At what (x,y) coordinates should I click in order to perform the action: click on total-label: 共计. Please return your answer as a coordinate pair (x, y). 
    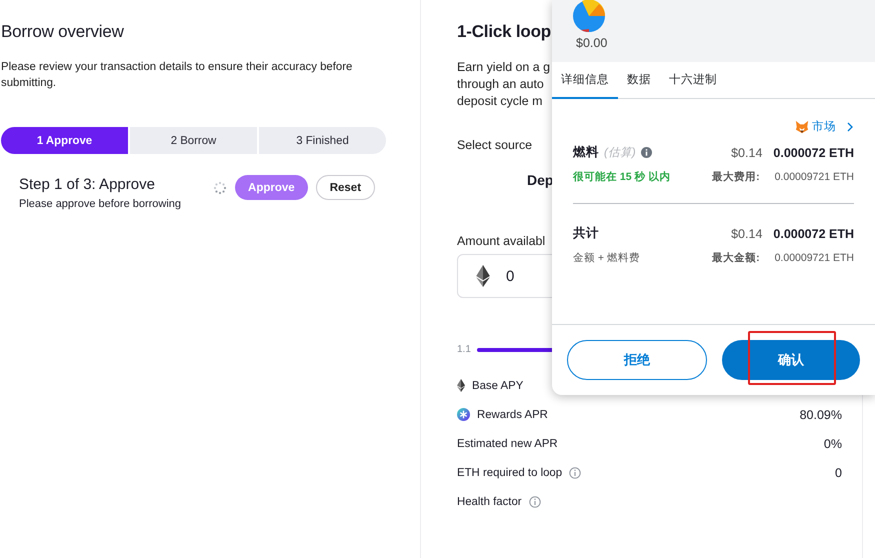
    Looking at the image, I should click on (586, 233).